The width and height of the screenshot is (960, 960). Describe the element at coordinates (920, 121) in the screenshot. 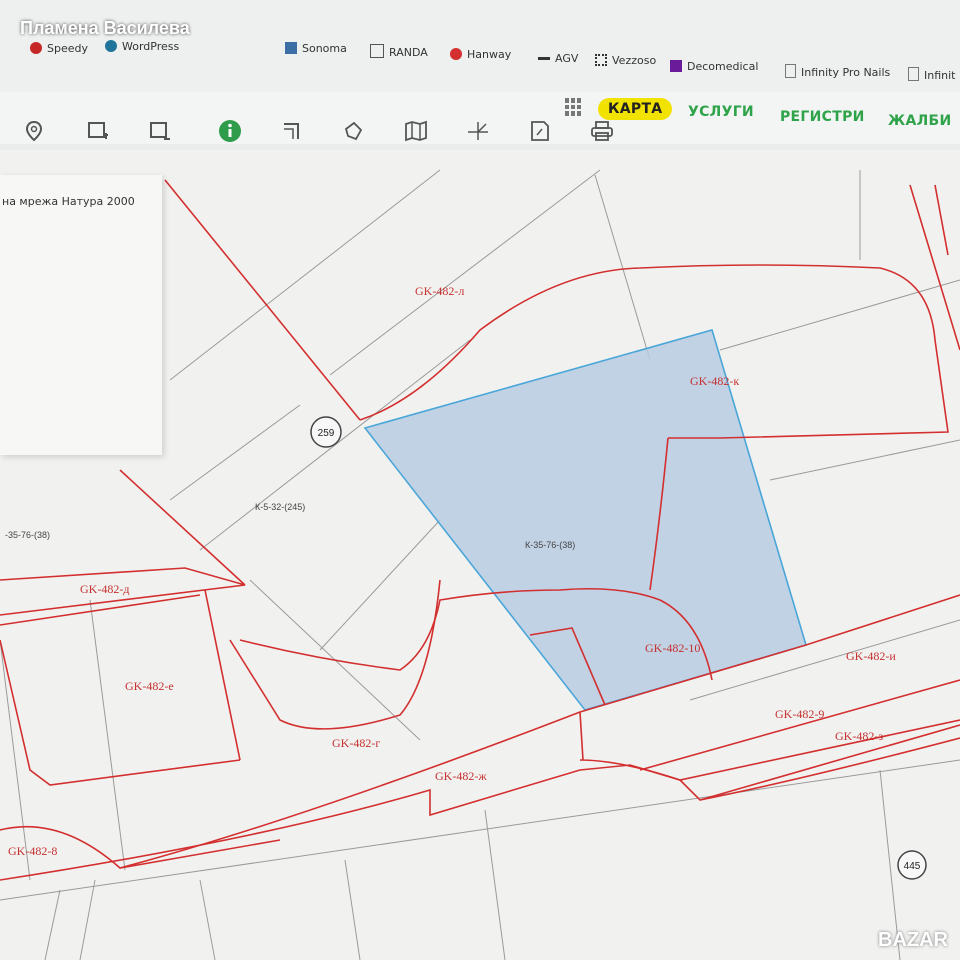

I see `nav-complaints: ЖАЛБИ` at that location.